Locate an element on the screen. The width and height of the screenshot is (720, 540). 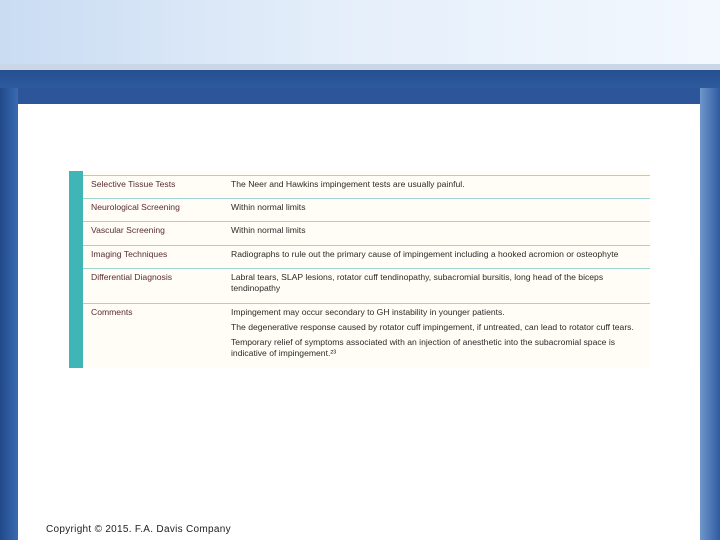
row-label: Comments is located at coordinates (112, 312).